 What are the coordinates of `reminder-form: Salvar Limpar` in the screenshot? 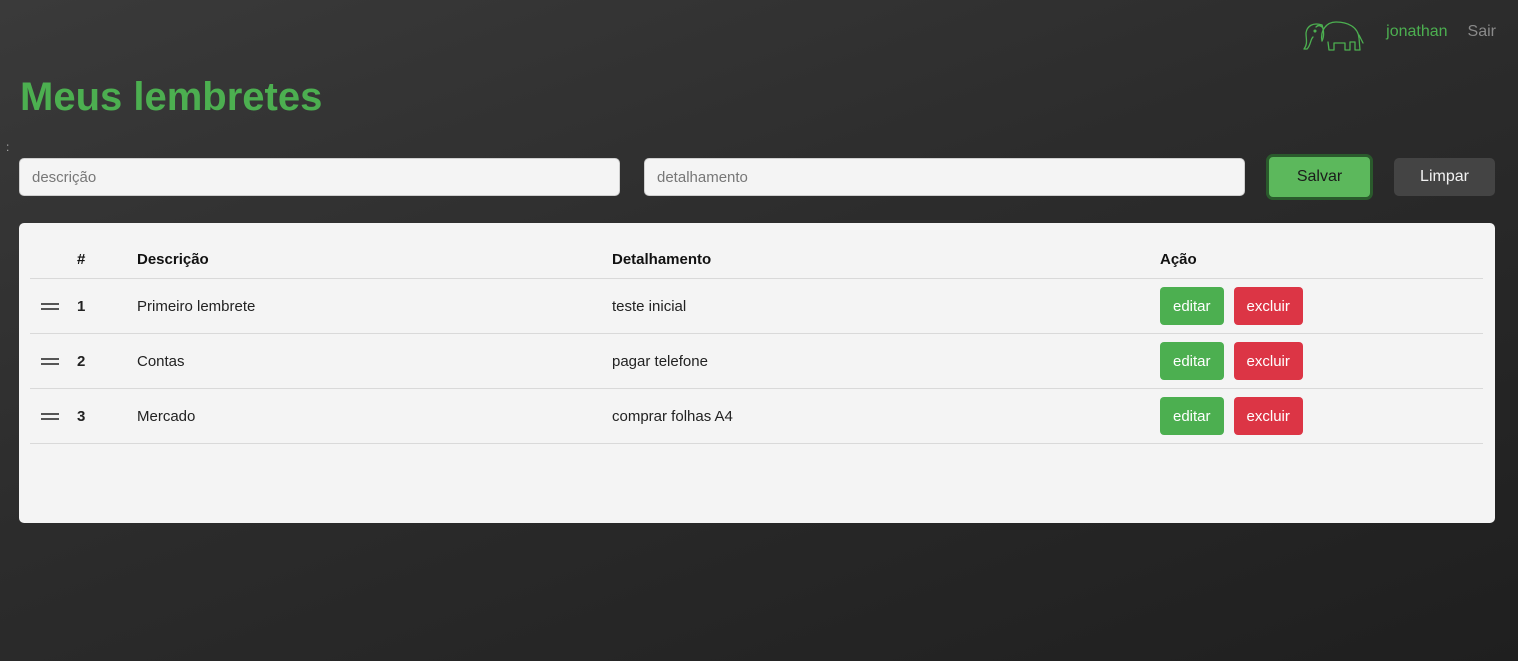 It's located at (757, 177).